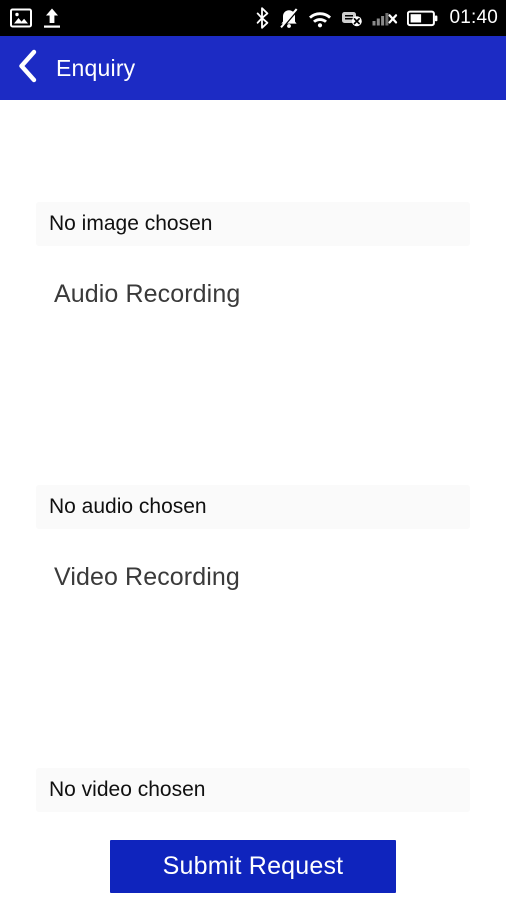 This screenshot has height=900, width=506. Describe the element at coordinates (385, 18) in the screenshot. I see `signal-off-icon` at that location.